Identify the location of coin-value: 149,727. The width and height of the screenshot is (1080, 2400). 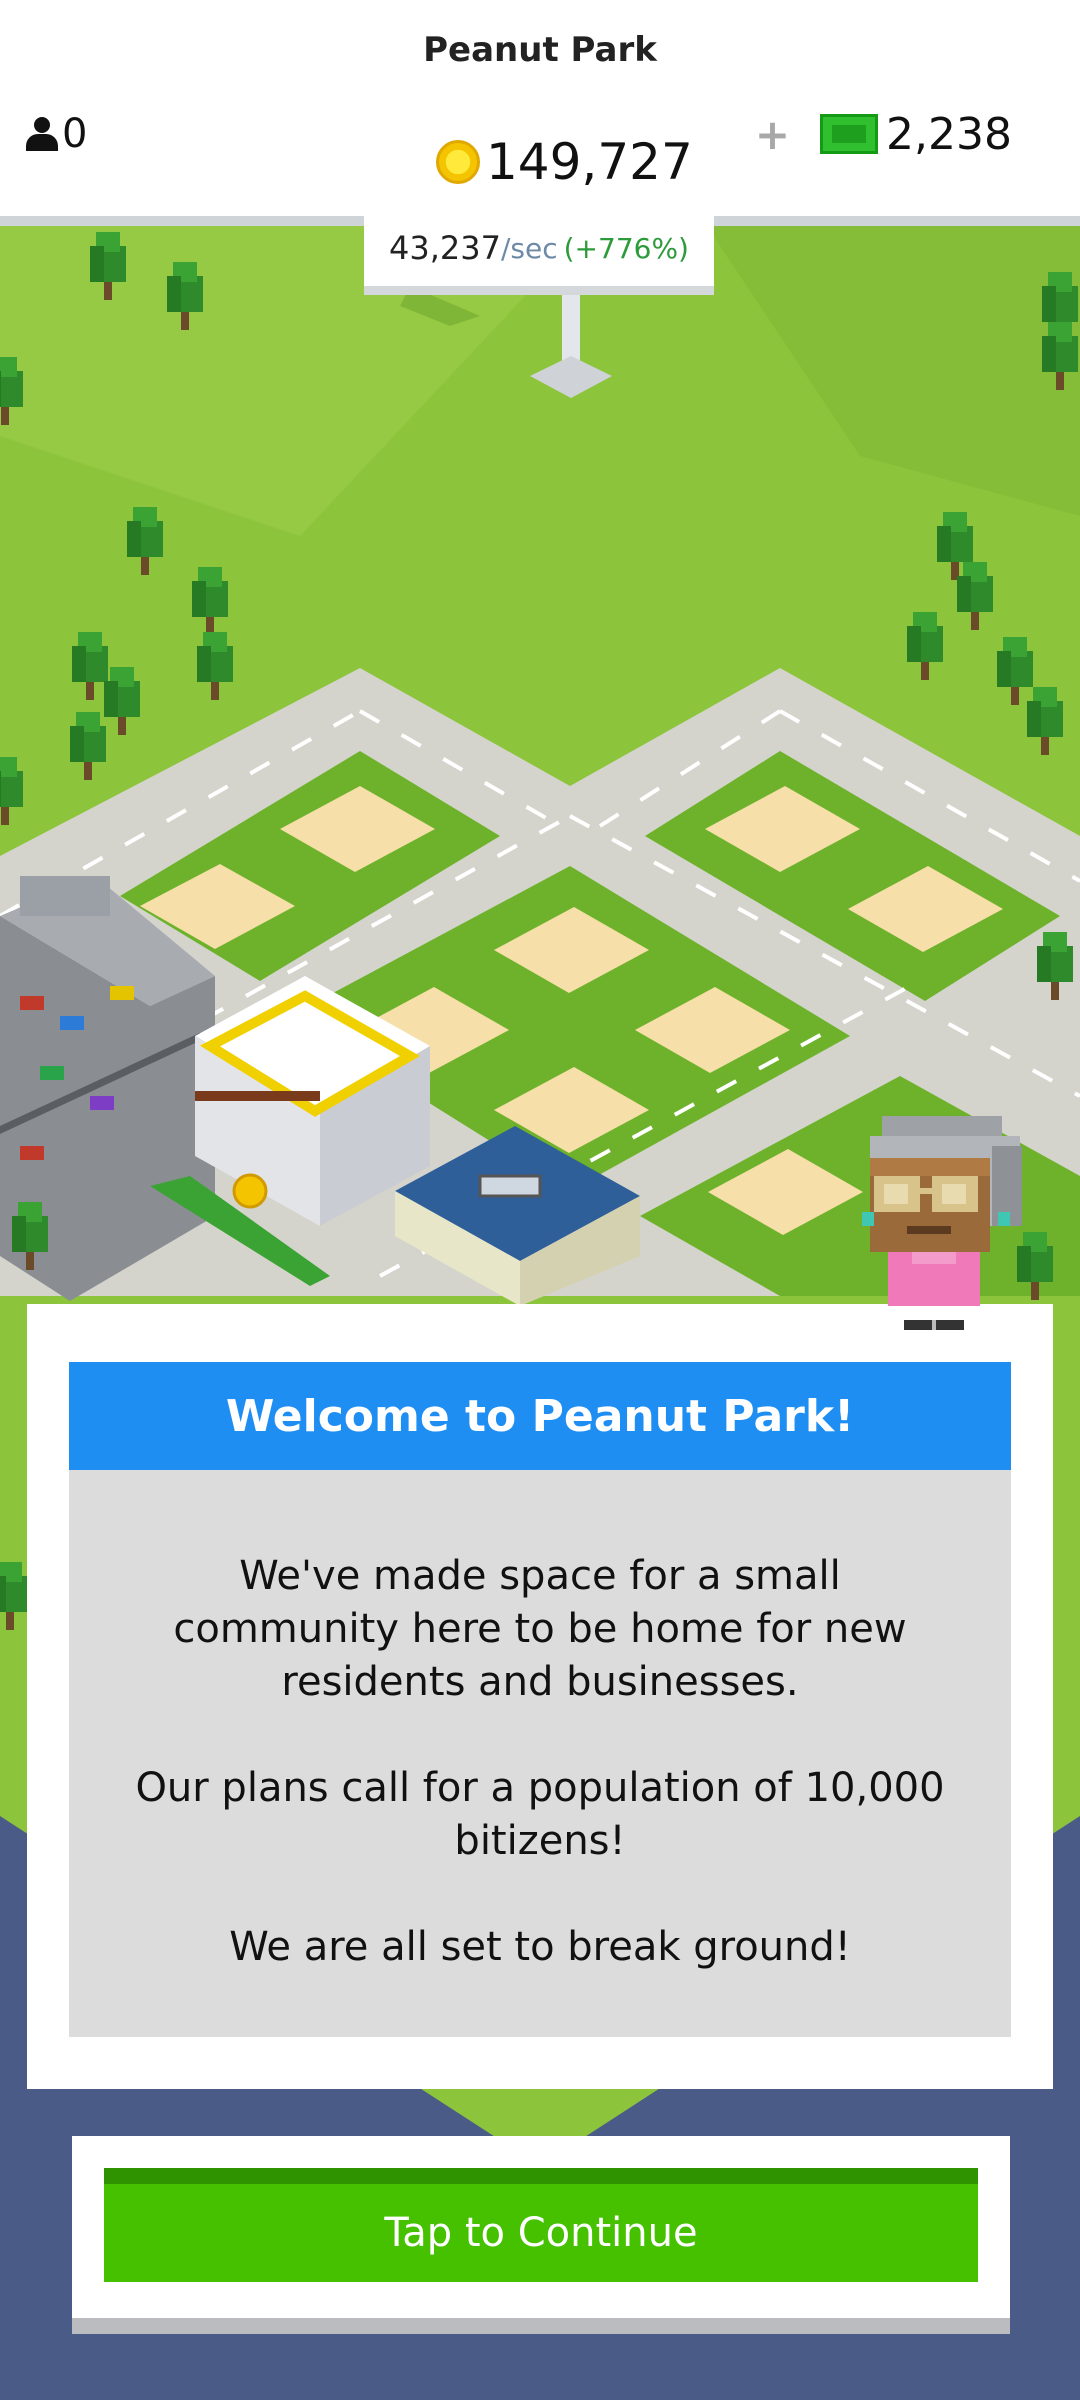
(589, 162).